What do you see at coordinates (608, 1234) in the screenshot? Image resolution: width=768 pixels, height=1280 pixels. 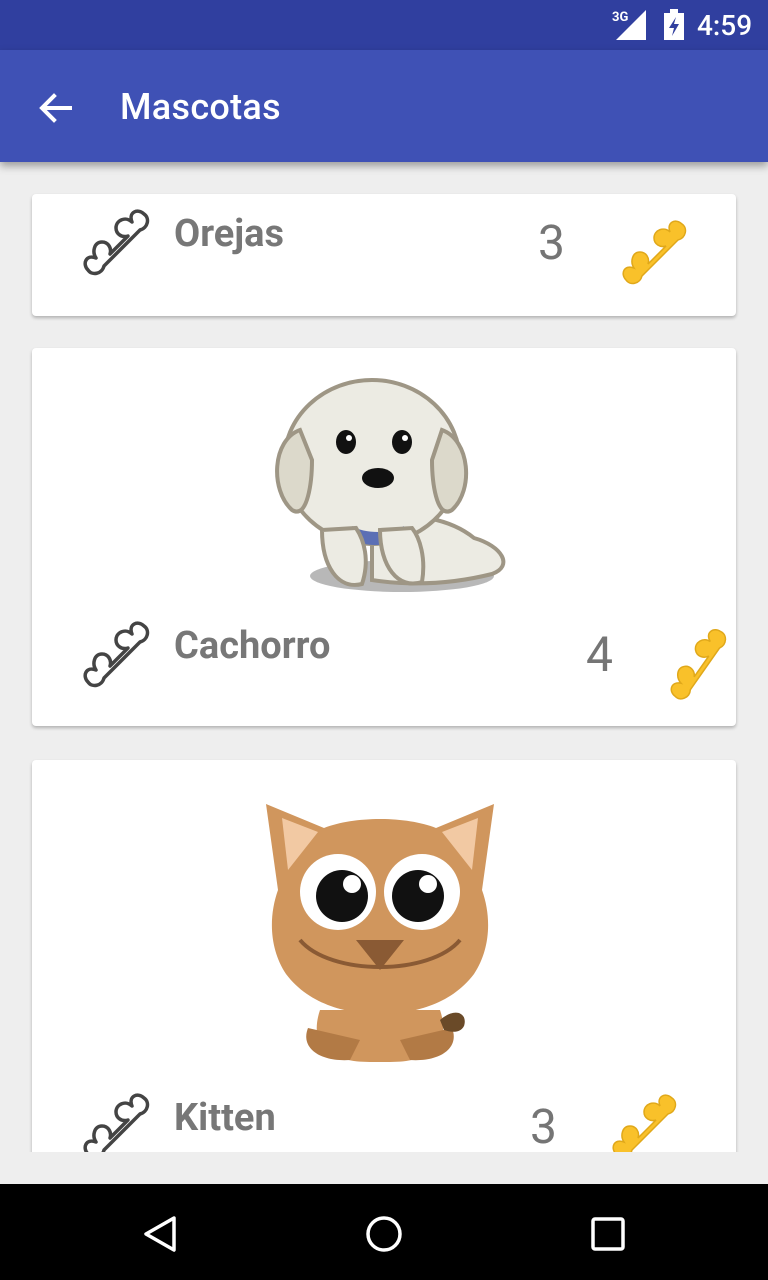 I see `nav-recents-icon` at bounding box center [608, 1234].